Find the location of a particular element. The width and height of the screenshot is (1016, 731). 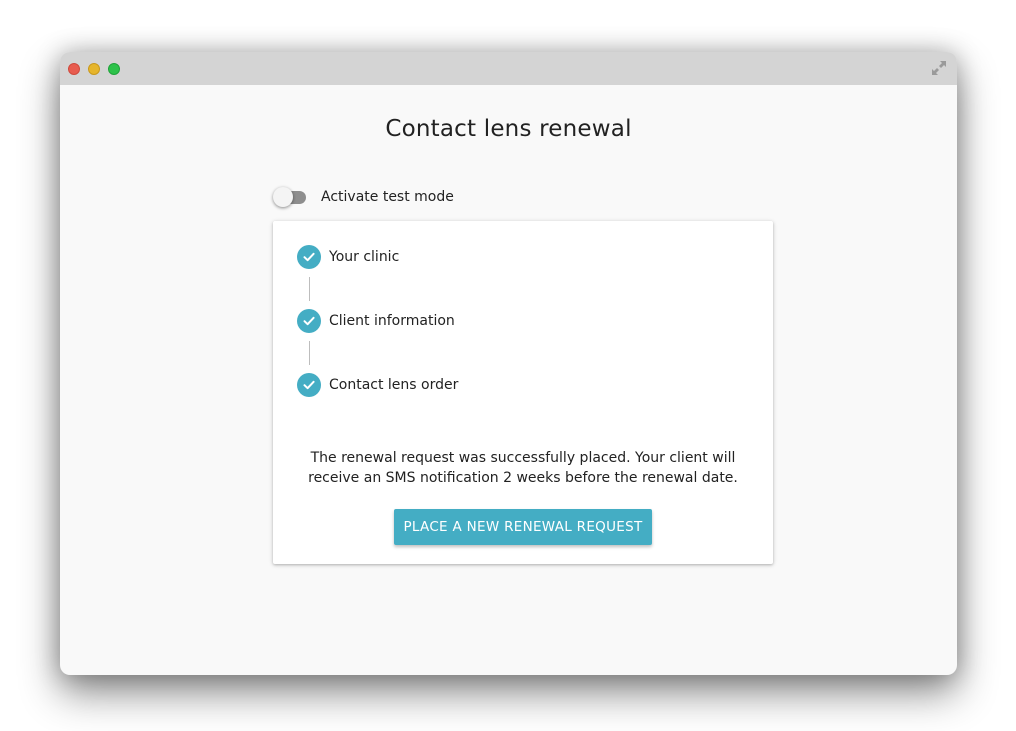

page-title: Contact lens renewal is located at coordinates (508, 129).